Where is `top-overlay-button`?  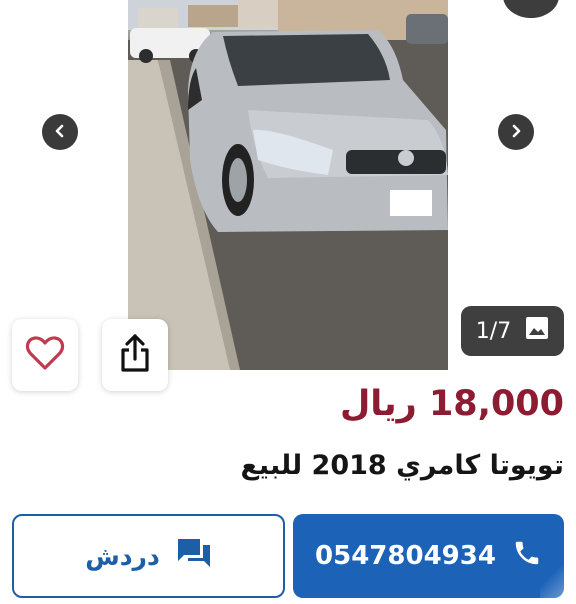
top-overlay-button is located at coordinates (531, 9).